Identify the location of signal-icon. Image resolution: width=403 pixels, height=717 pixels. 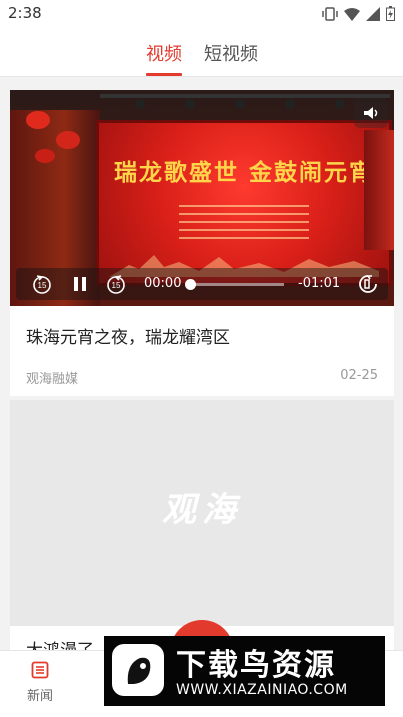
(373, 13).